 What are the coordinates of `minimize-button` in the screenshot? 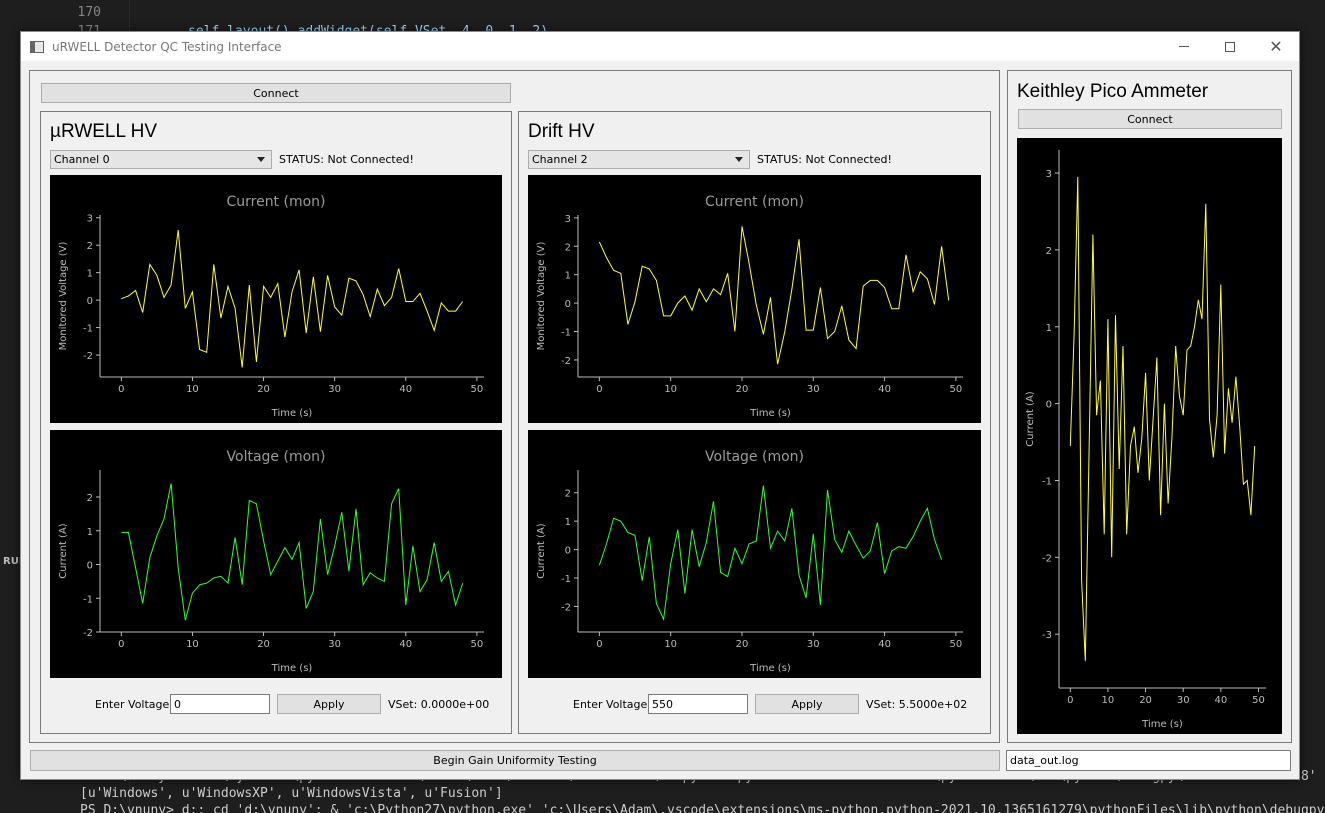 It's located at (1184, 46).